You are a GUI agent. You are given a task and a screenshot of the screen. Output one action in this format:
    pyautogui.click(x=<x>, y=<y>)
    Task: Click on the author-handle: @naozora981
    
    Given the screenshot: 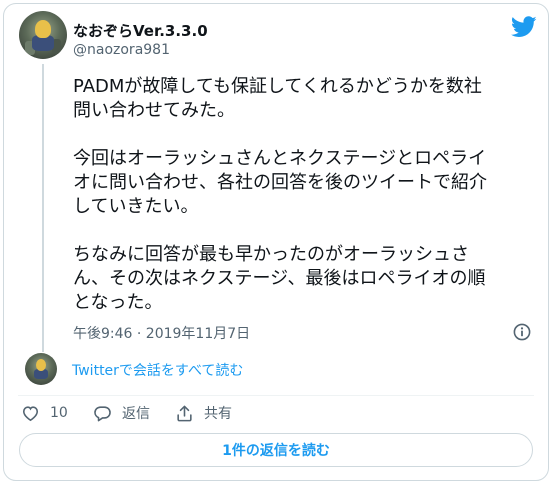 What is the action you would take?
    pyautogui.click(x=121, y=50)
    